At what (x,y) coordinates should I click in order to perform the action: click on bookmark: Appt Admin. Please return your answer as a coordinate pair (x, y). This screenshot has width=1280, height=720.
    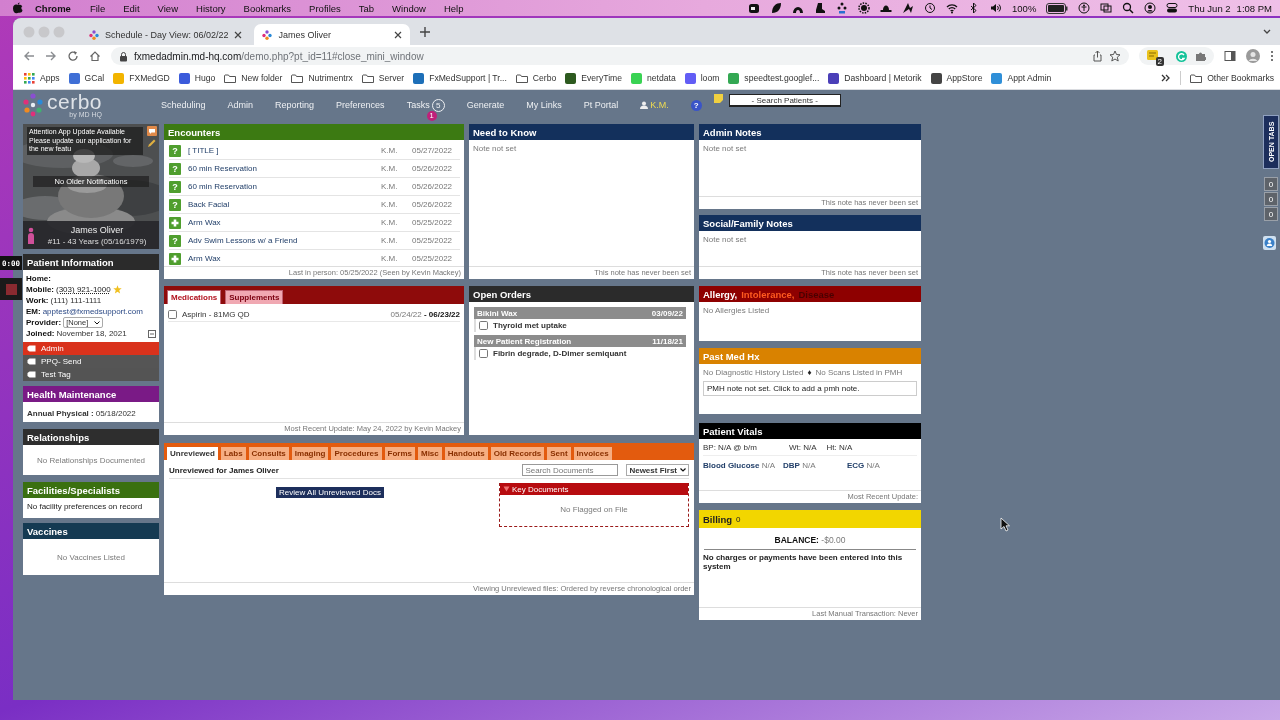
    Looking at the image, I should click on (1021, 78).